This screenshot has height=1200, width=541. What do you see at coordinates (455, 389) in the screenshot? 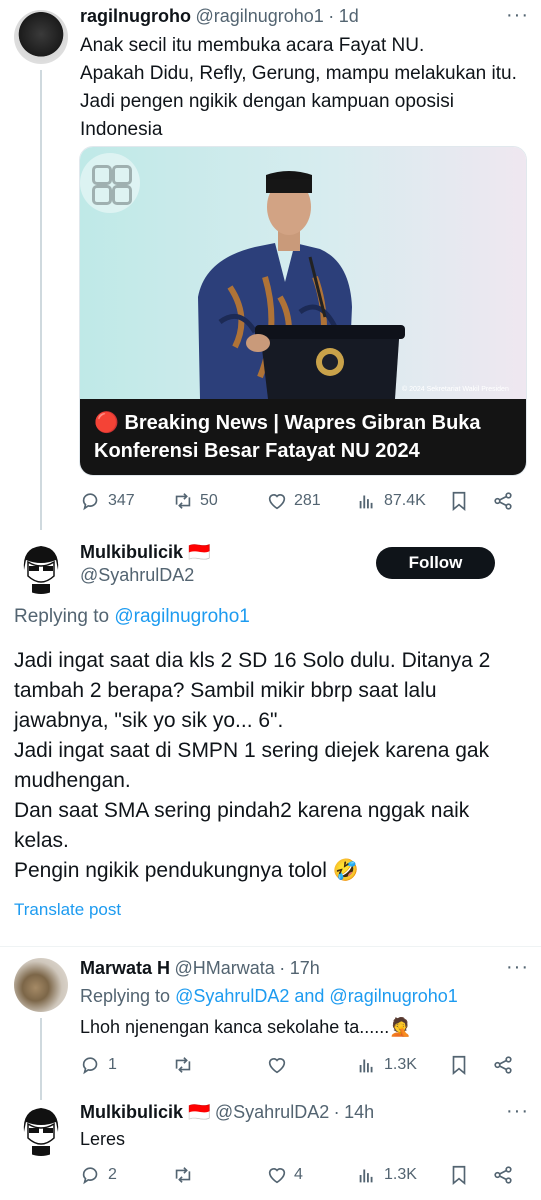
I see `media-watermark: © 2024 Sekretariat Wakil Presiden` at bounding box center [455, 389].